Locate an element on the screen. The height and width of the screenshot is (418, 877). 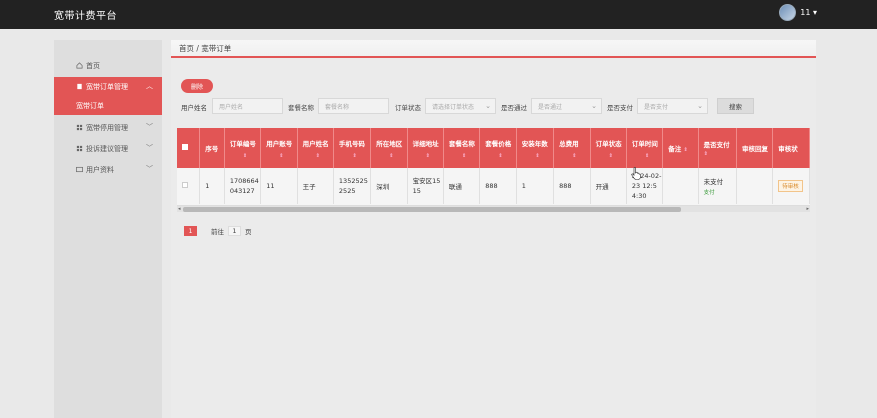
column-header: 用户姓名 ⇕ is located at coordinates (315, 148).